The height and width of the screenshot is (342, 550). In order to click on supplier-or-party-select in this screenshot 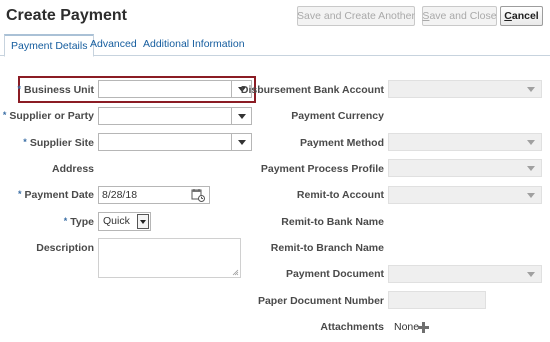, I will do `click(175, 116)`.